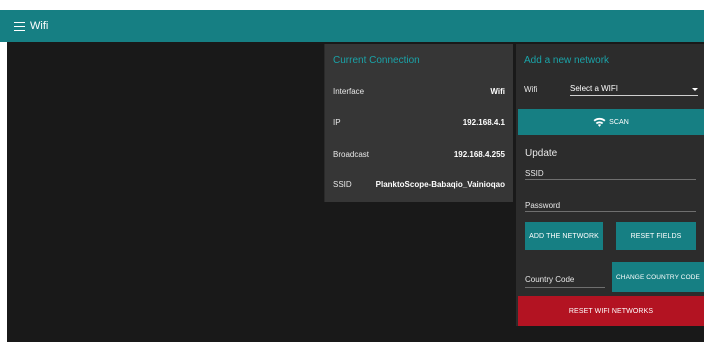 The image size is (704, 352). I want to click on add-network-button: ADD THE NETWORK, so click(564, 236).